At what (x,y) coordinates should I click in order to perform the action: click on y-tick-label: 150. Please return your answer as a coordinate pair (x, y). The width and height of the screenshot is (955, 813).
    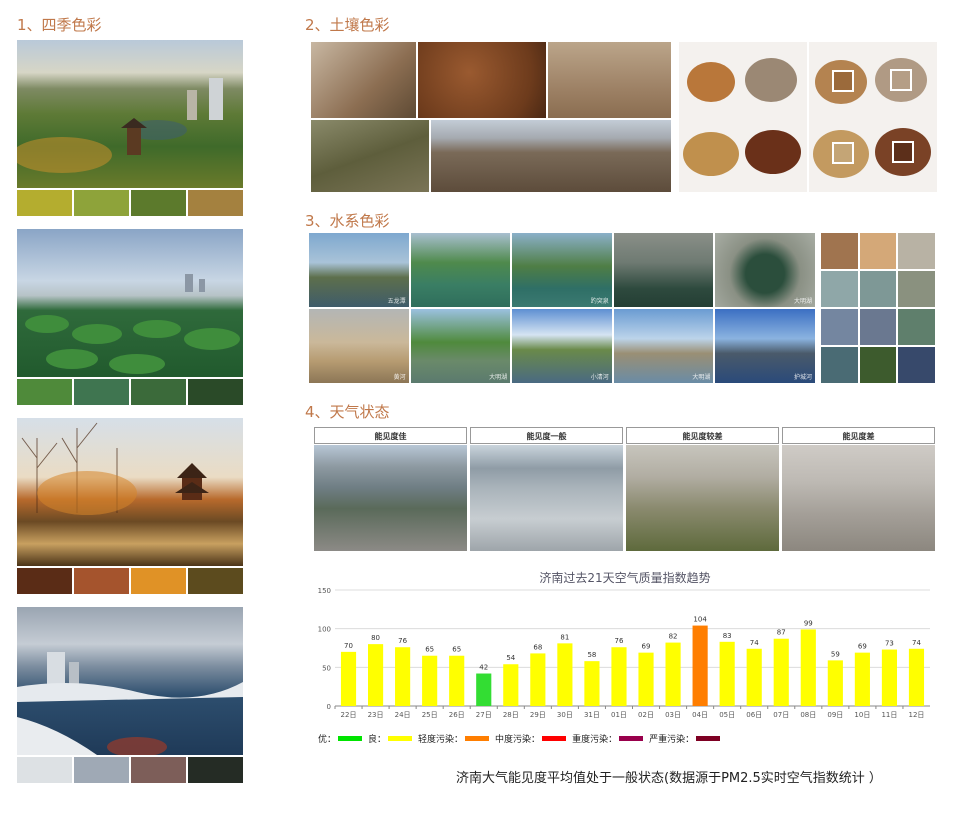
    Looking at the image, I should click on (324, 591).